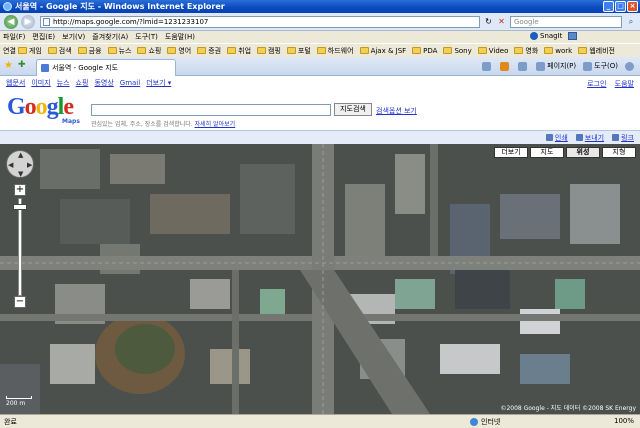 The width and height of the screenshot is (640, 428). I want to click on zoom-slider-handle, so click(20, 207).